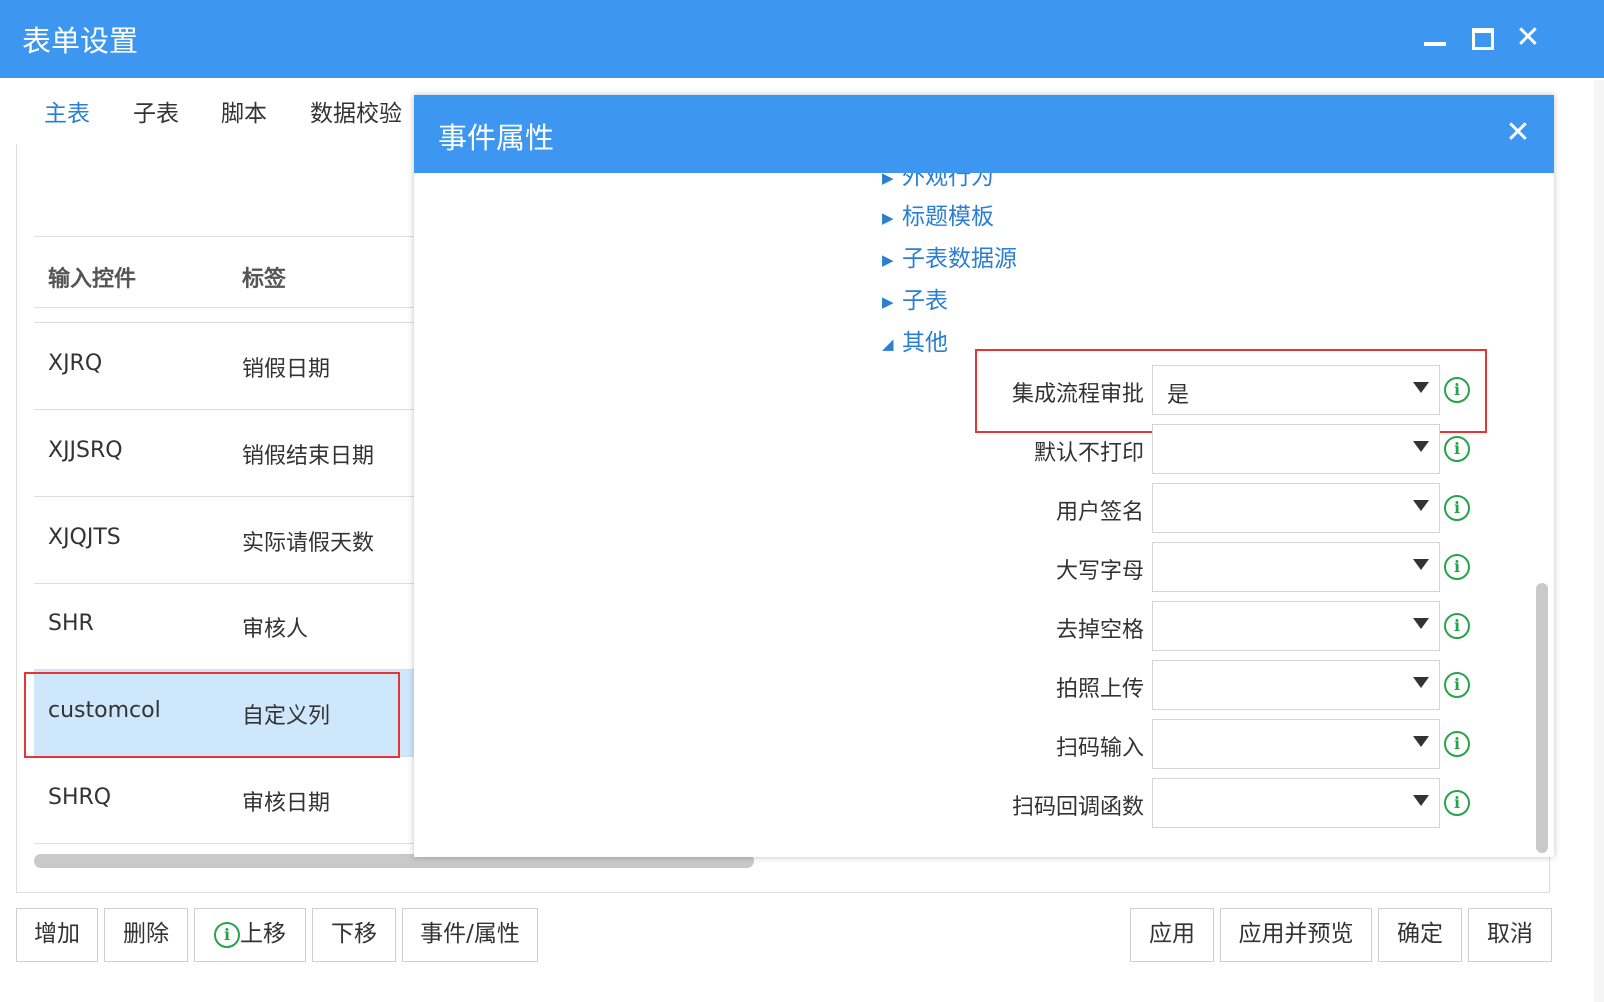 Image resolution: width=1604 pixels, height=1002 pixels. I want to click on column-header-control: 输入控件, so click(92, 279).